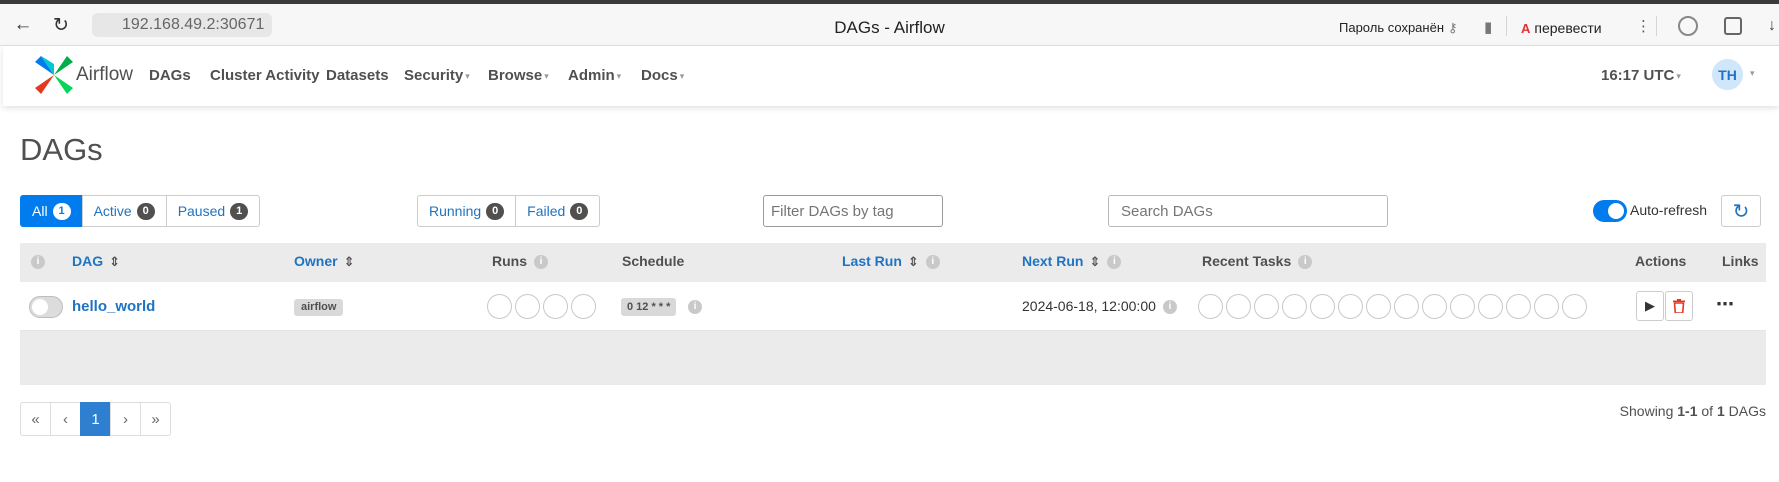  I want to click on showing-suffix: DAGs, so click(1747, 411).